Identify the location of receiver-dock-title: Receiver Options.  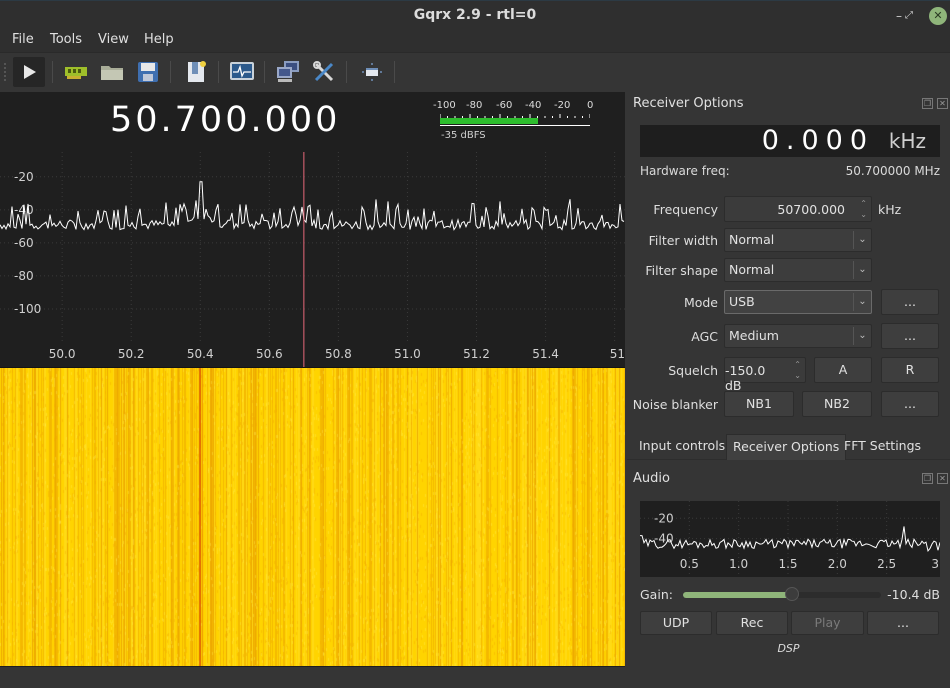
(688, 103).